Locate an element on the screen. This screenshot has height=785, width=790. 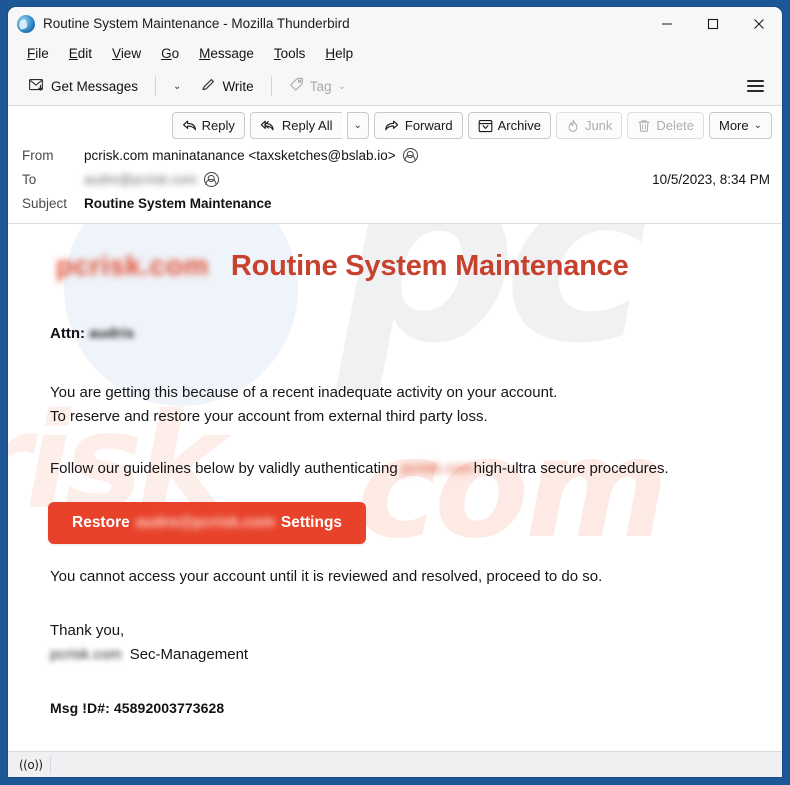
reply-all-button: Reply All is located at coordinates (295, 125).